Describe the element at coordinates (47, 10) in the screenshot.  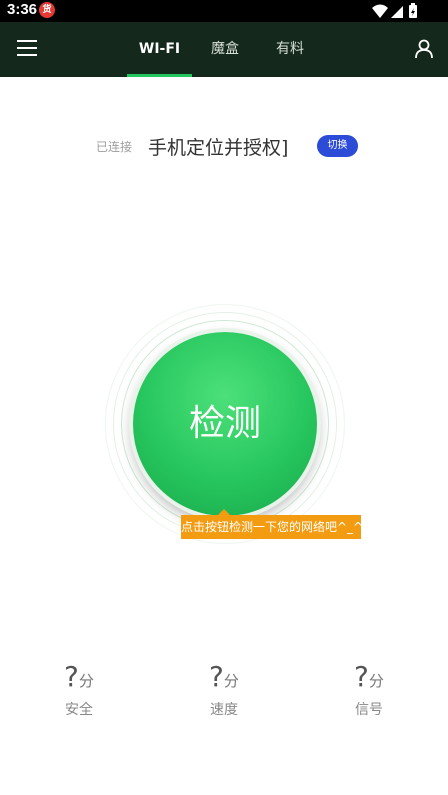
I see `notification-badge-icon: 货` at that location.